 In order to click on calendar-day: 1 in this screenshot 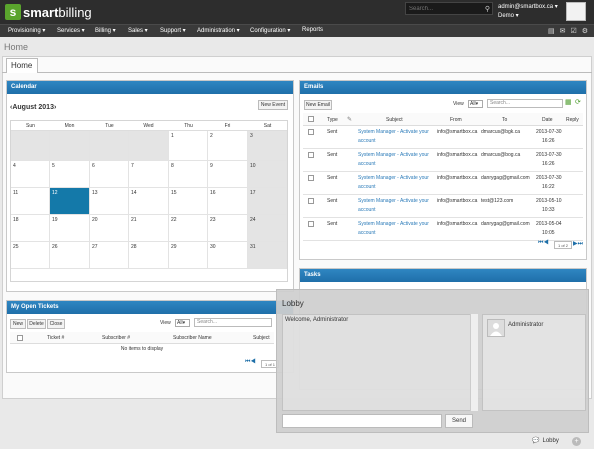, I will do `click(188, 146)`.